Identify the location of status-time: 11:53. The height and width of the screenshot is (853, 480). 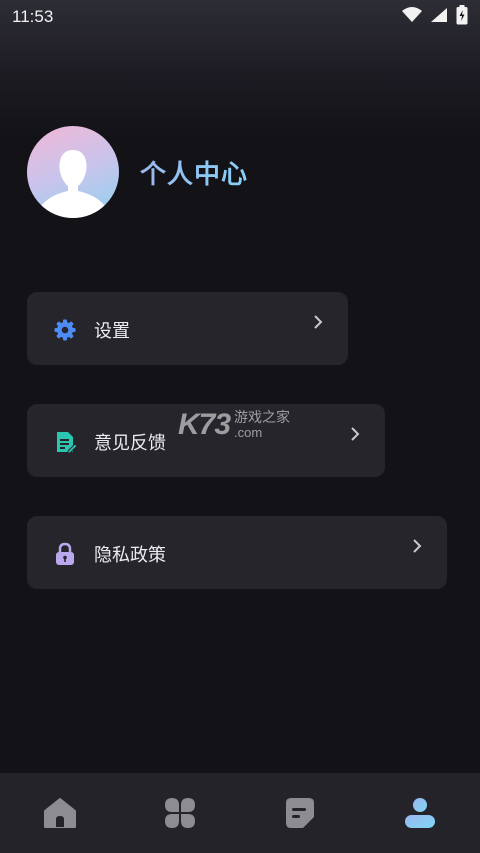
(33, 16).